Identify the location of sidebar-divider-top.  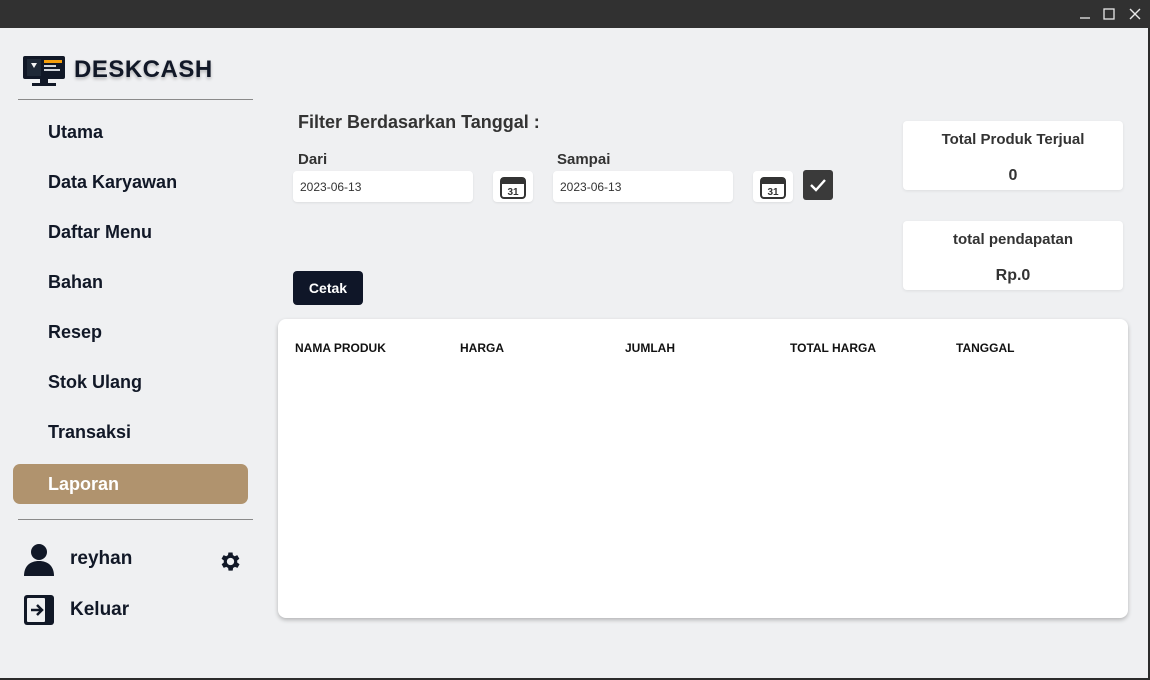
(135, 99).